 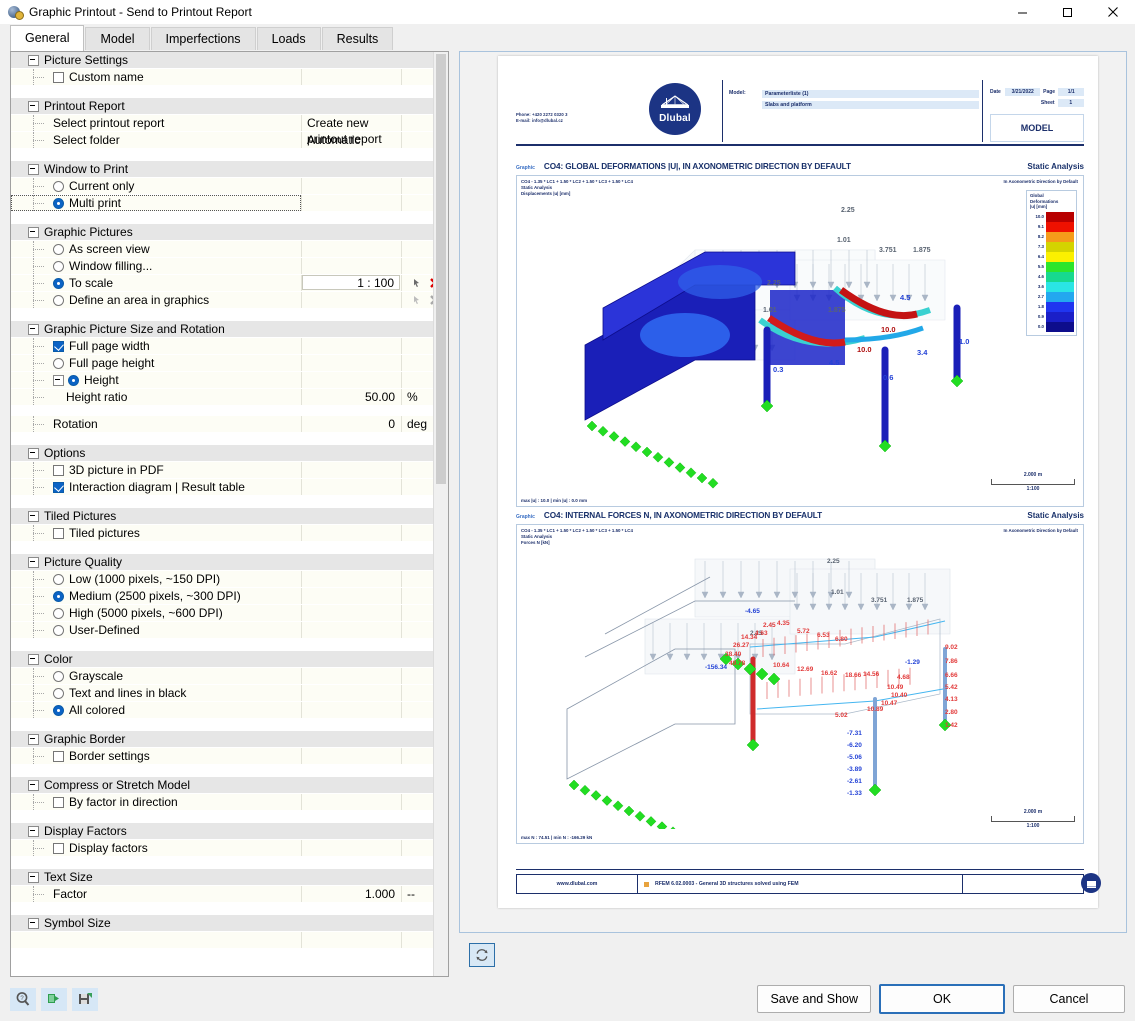 What do you see at coordinates (357, 39) in the screenshot?
I see `tab-results: Results` at bounding box center [357, 39].